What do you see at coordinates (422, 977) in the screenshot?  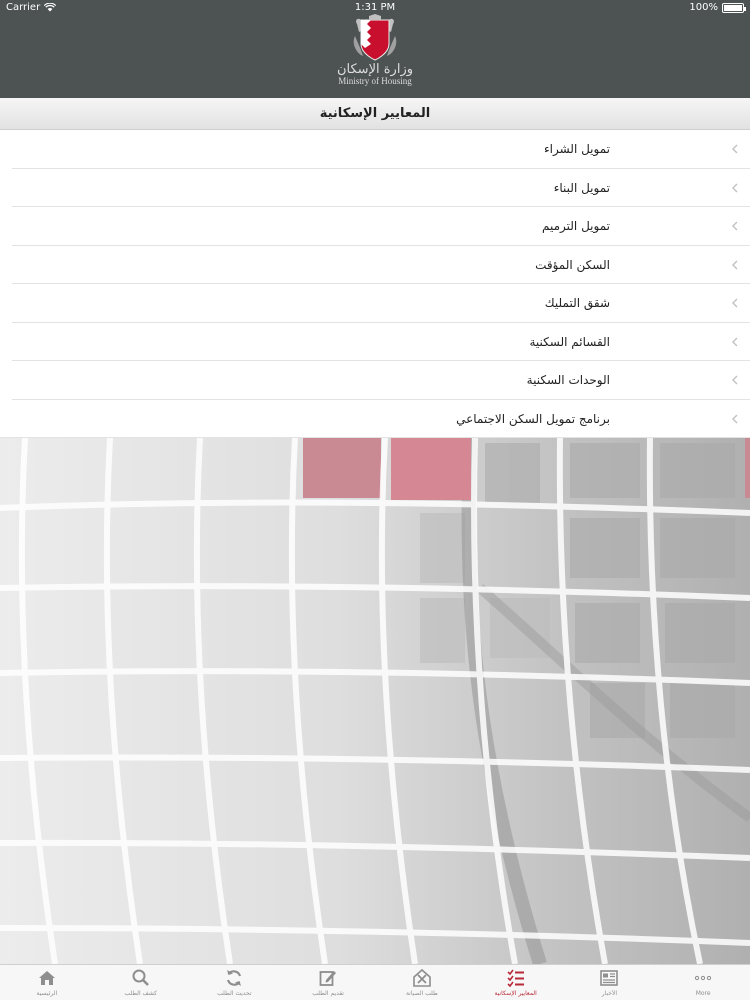 I see `maintenance-icon` at bounding box center [422, 977].